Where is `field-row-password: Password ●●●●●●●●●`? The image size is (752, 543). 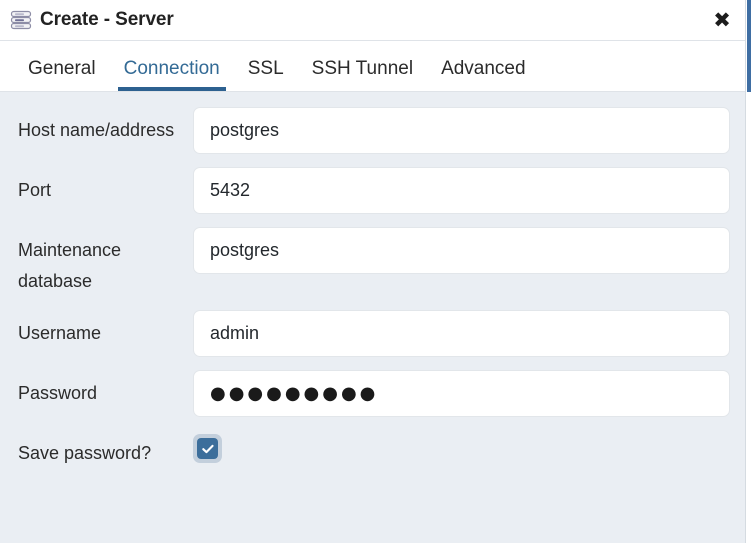
field-row-password: Password ●●●●●●●●● is located at coordinates (372, 393).